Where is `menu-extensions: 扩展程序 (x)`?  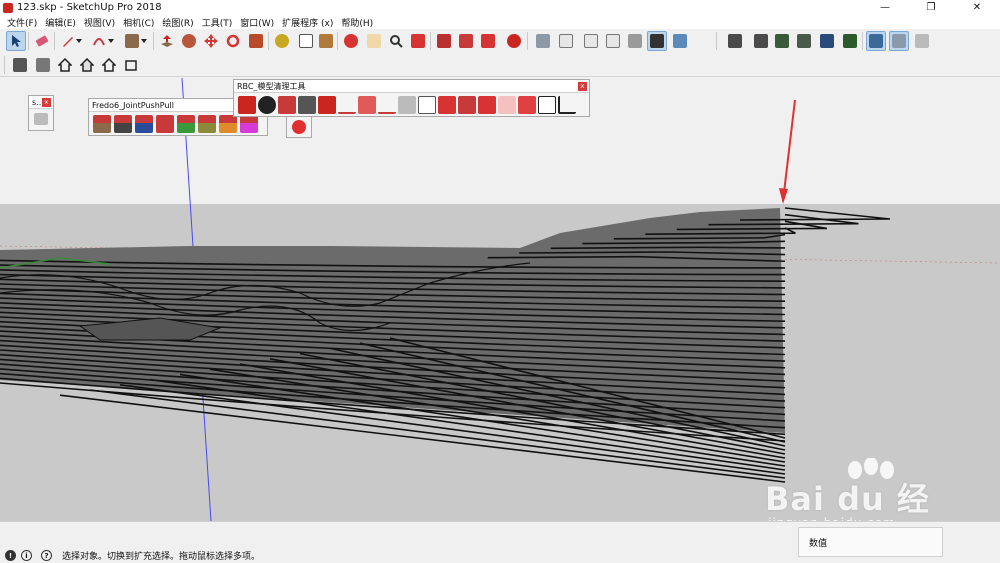
menu-extensions: 扩展程序 (x) is located at coordinates (307, 22).